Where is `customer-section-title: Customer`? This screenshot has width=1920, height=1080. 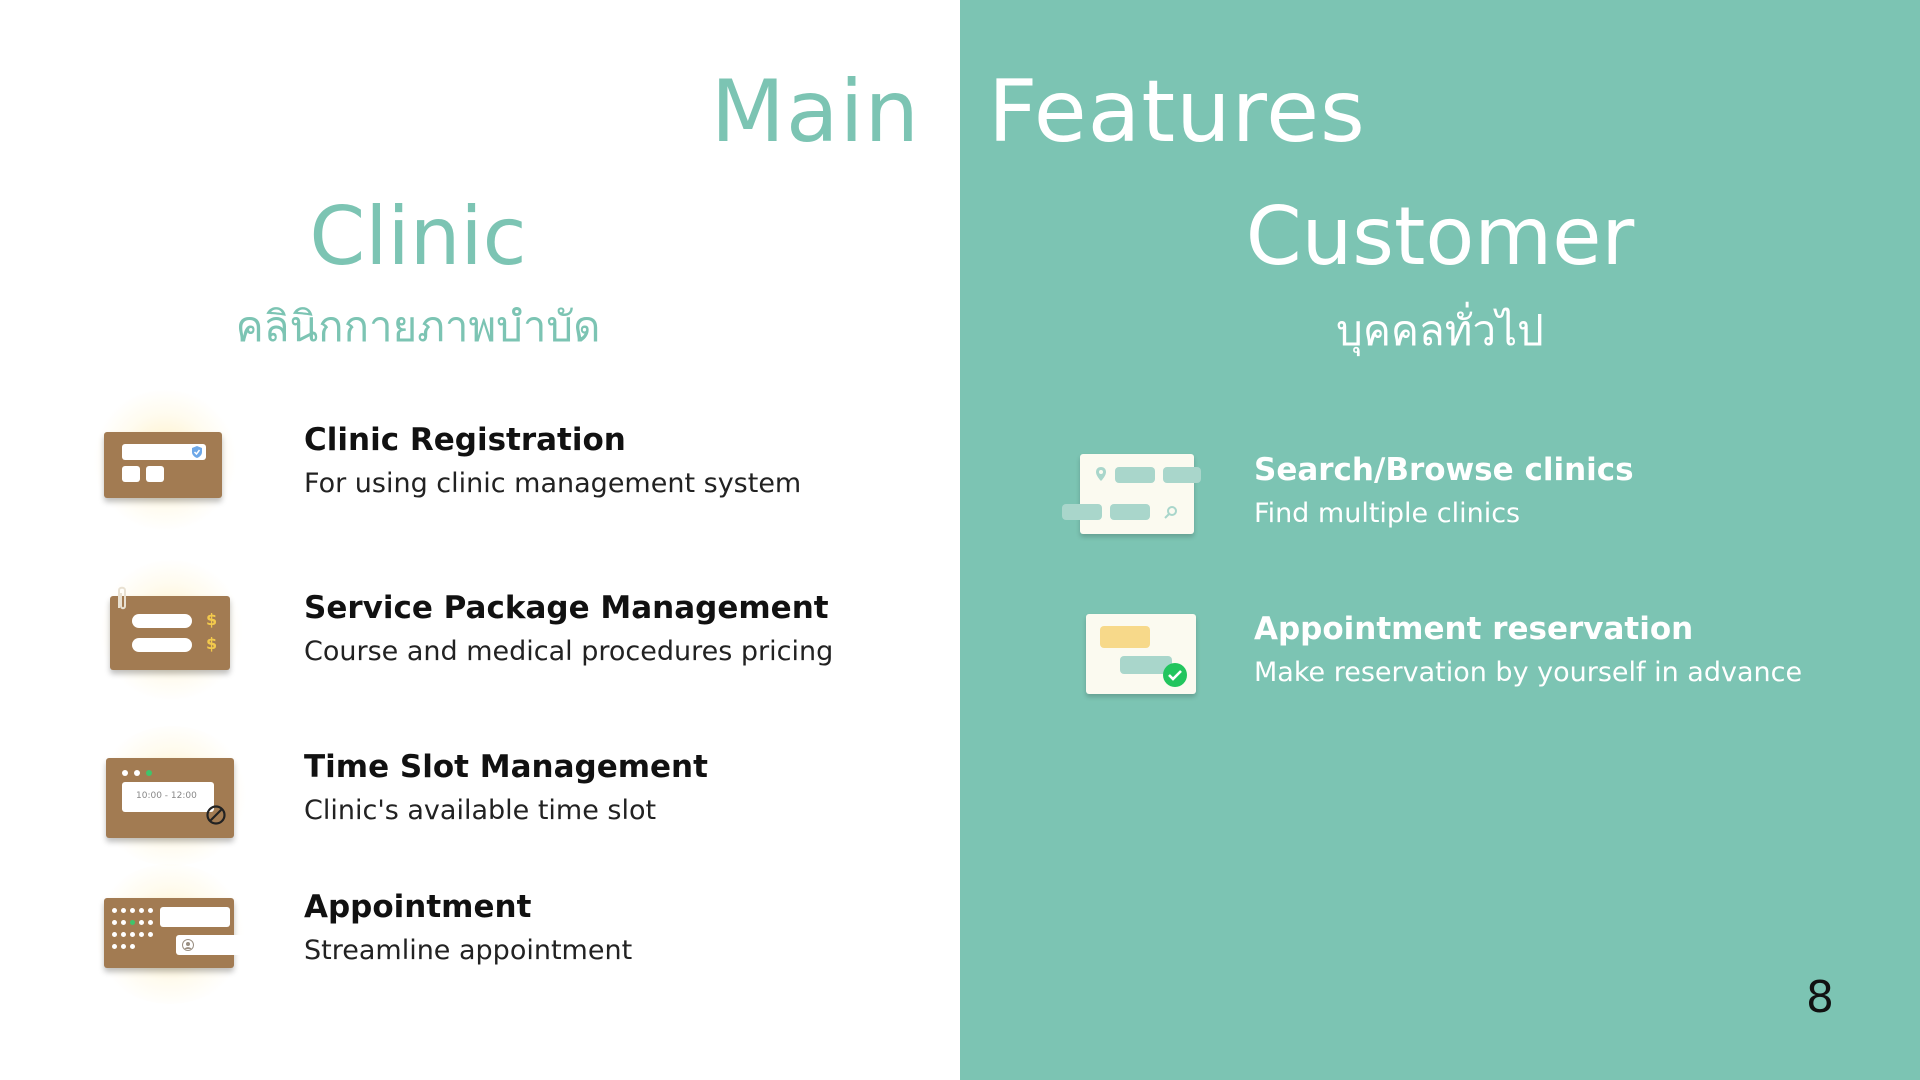 customer-section-title: Customer is located at coordinates (1440, 236).